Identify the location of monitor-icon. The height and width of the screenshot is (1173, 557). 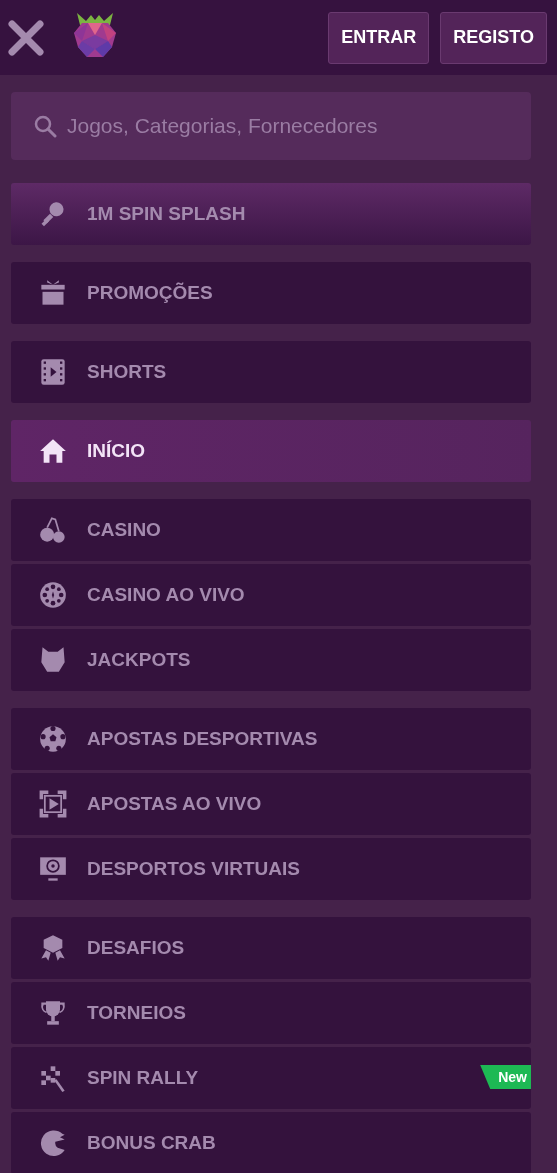
(53, 869).